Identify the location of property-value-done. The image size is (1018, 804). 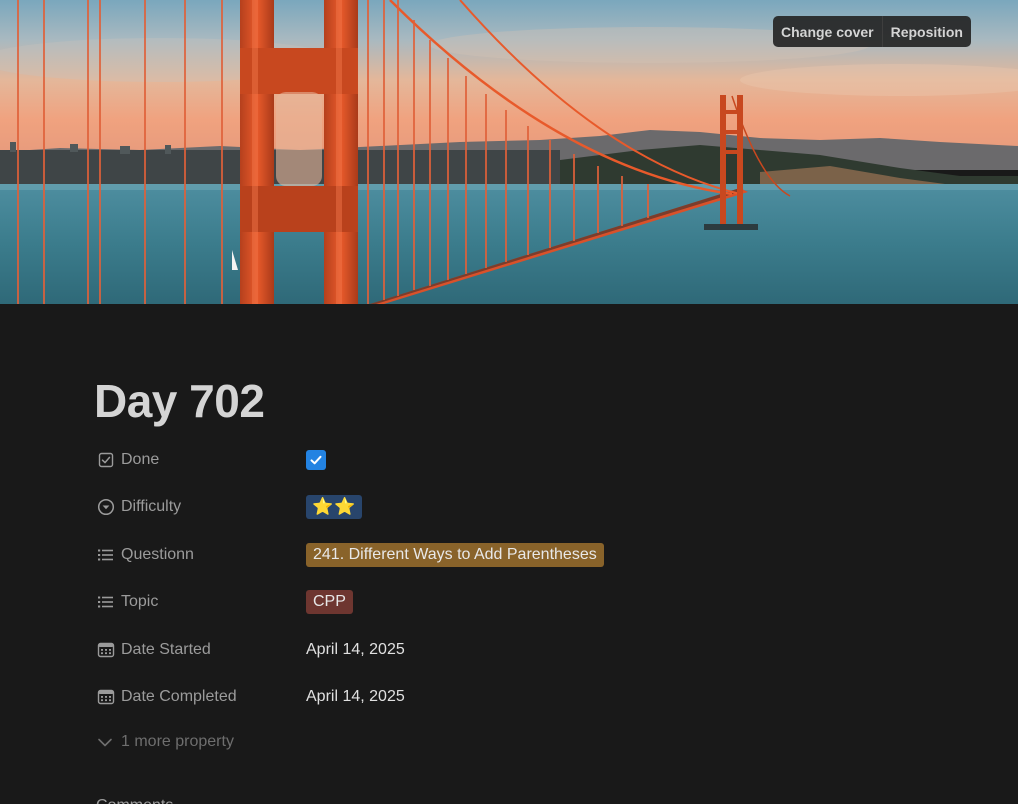
(316, 460).